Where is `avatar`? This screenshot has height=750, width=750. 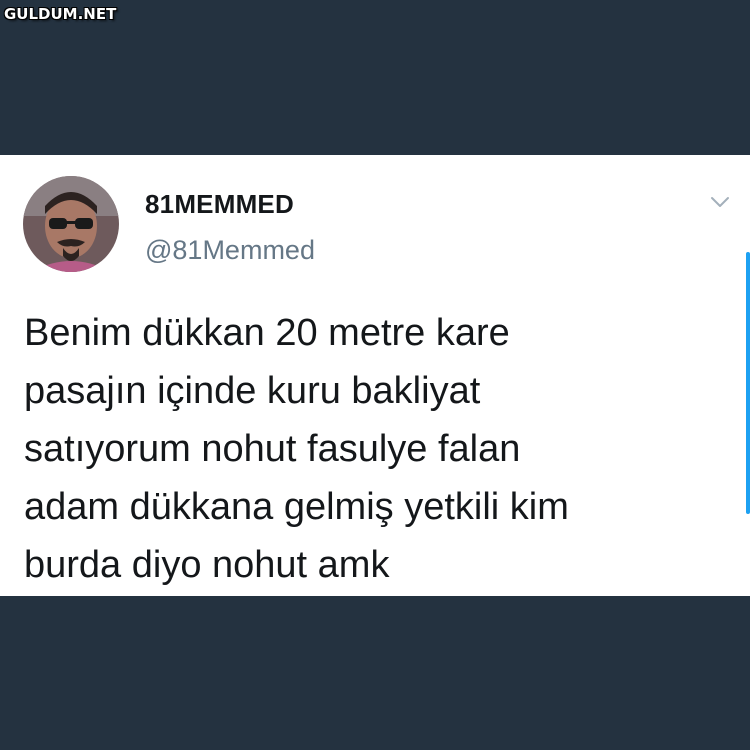 avatar is located at coordinates (71, 224).